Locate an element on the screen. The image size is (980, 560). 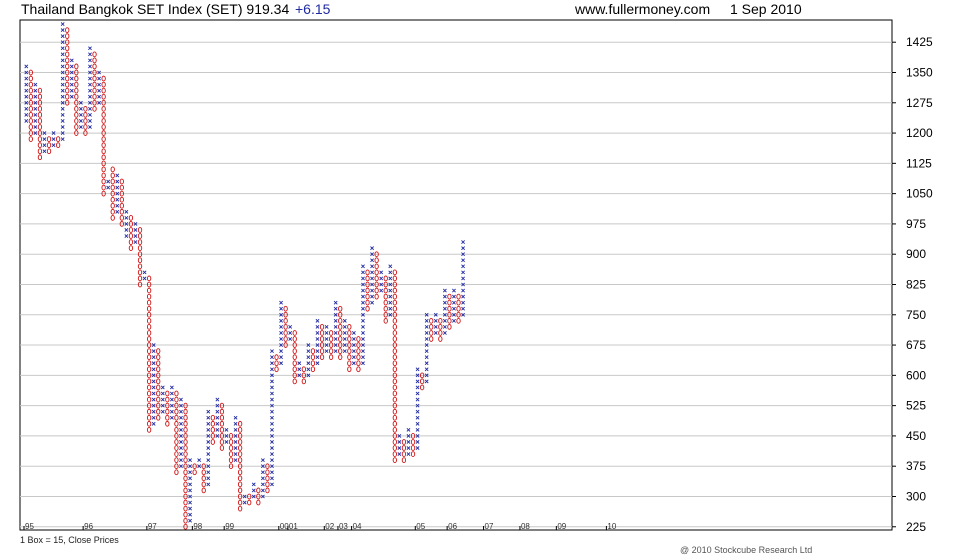
y-tick-label: 1050 is located at coordinates (919, 194).